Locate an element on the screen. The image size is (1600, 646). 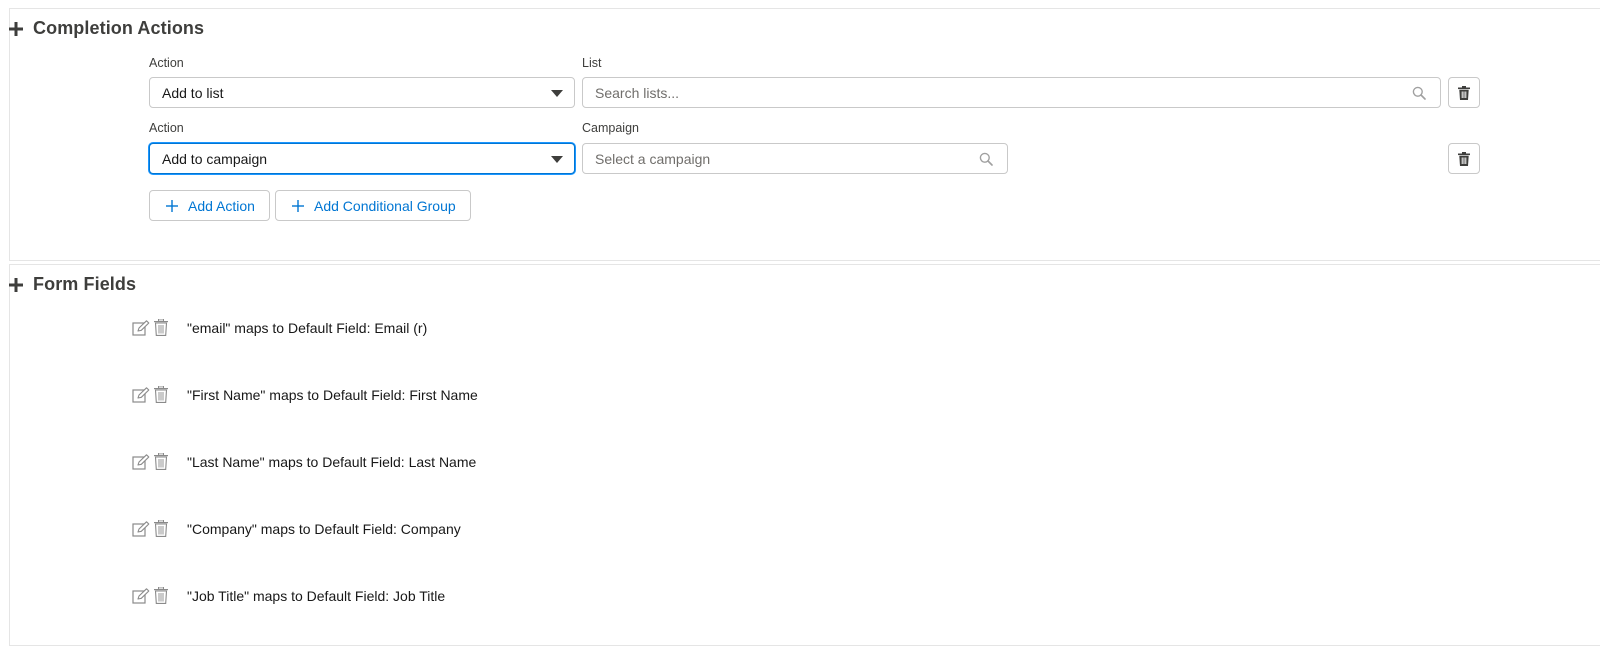
add-action-label: Add Action is located at coordinates (221, 205).